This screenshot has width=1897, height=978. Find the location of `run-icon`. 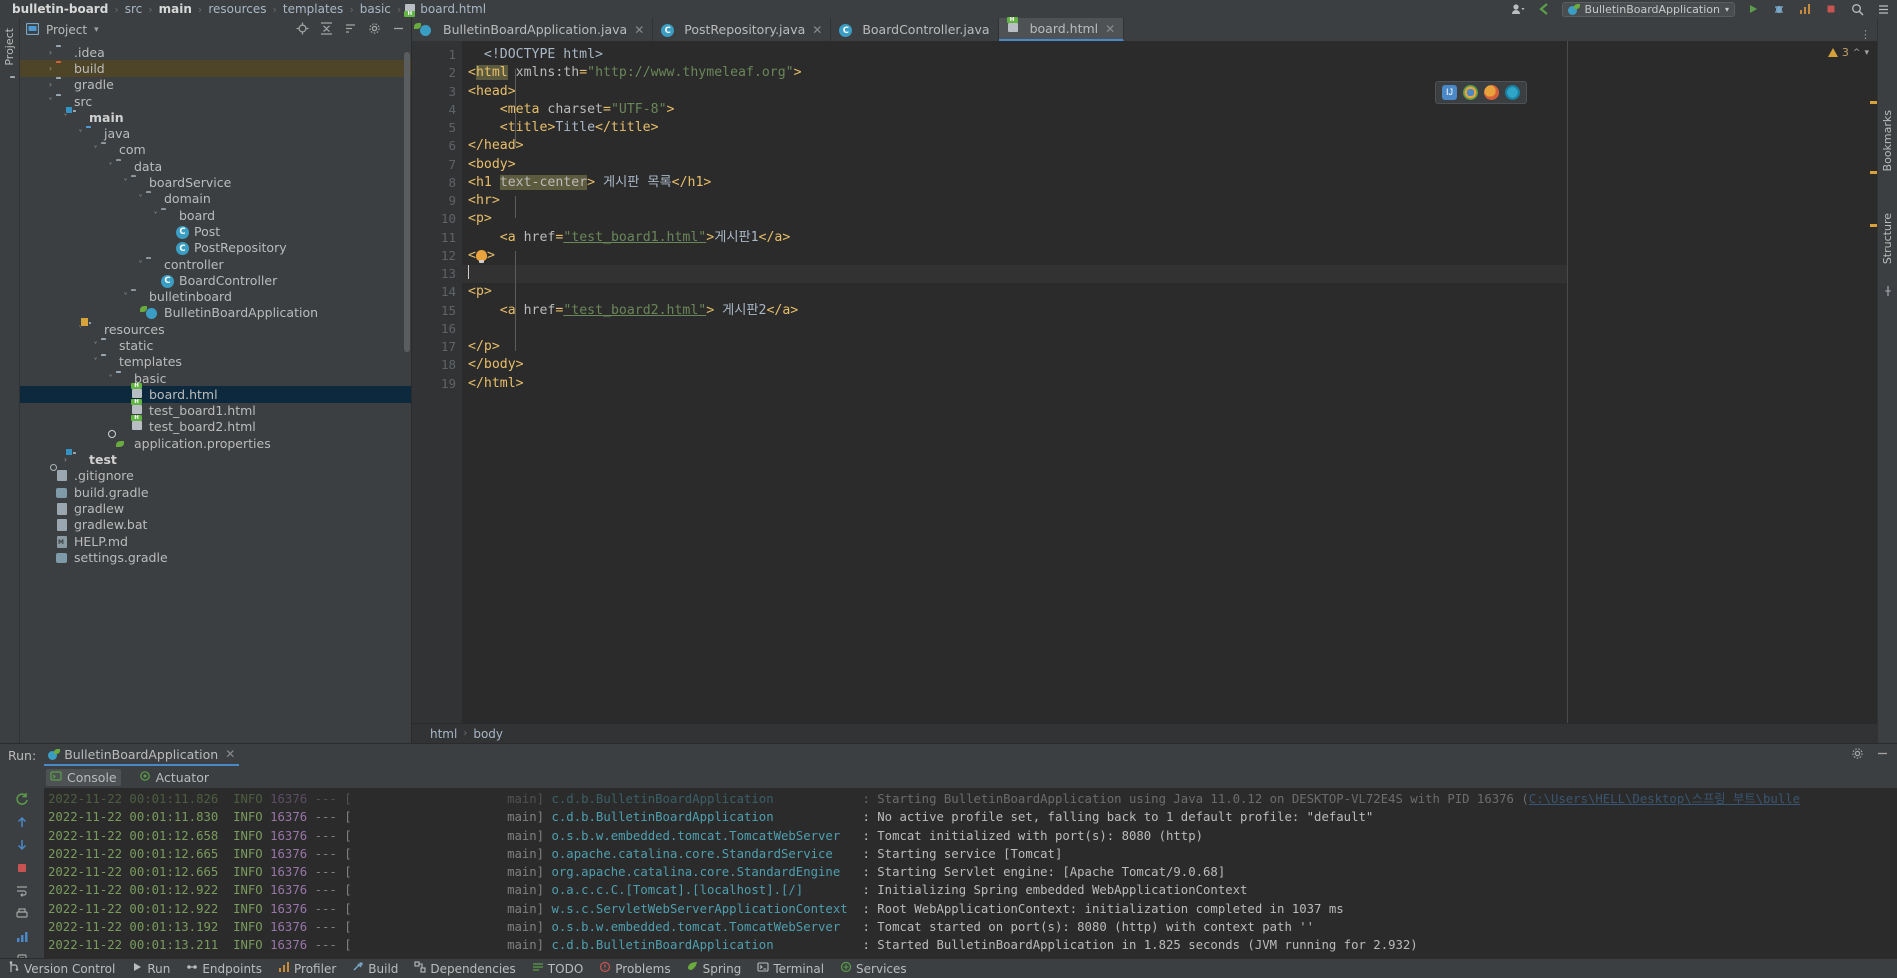

run-icon is located at coordinates (1753, 9).